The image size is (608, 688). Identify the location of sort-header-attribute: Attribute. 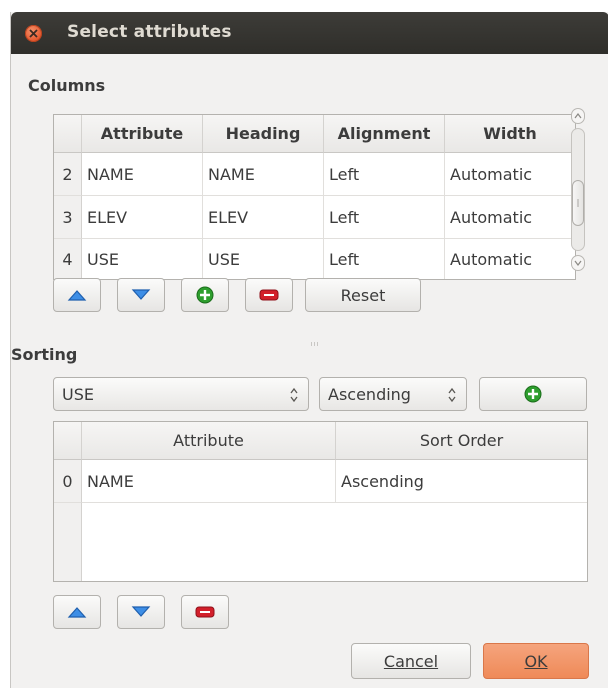
(209, 441).